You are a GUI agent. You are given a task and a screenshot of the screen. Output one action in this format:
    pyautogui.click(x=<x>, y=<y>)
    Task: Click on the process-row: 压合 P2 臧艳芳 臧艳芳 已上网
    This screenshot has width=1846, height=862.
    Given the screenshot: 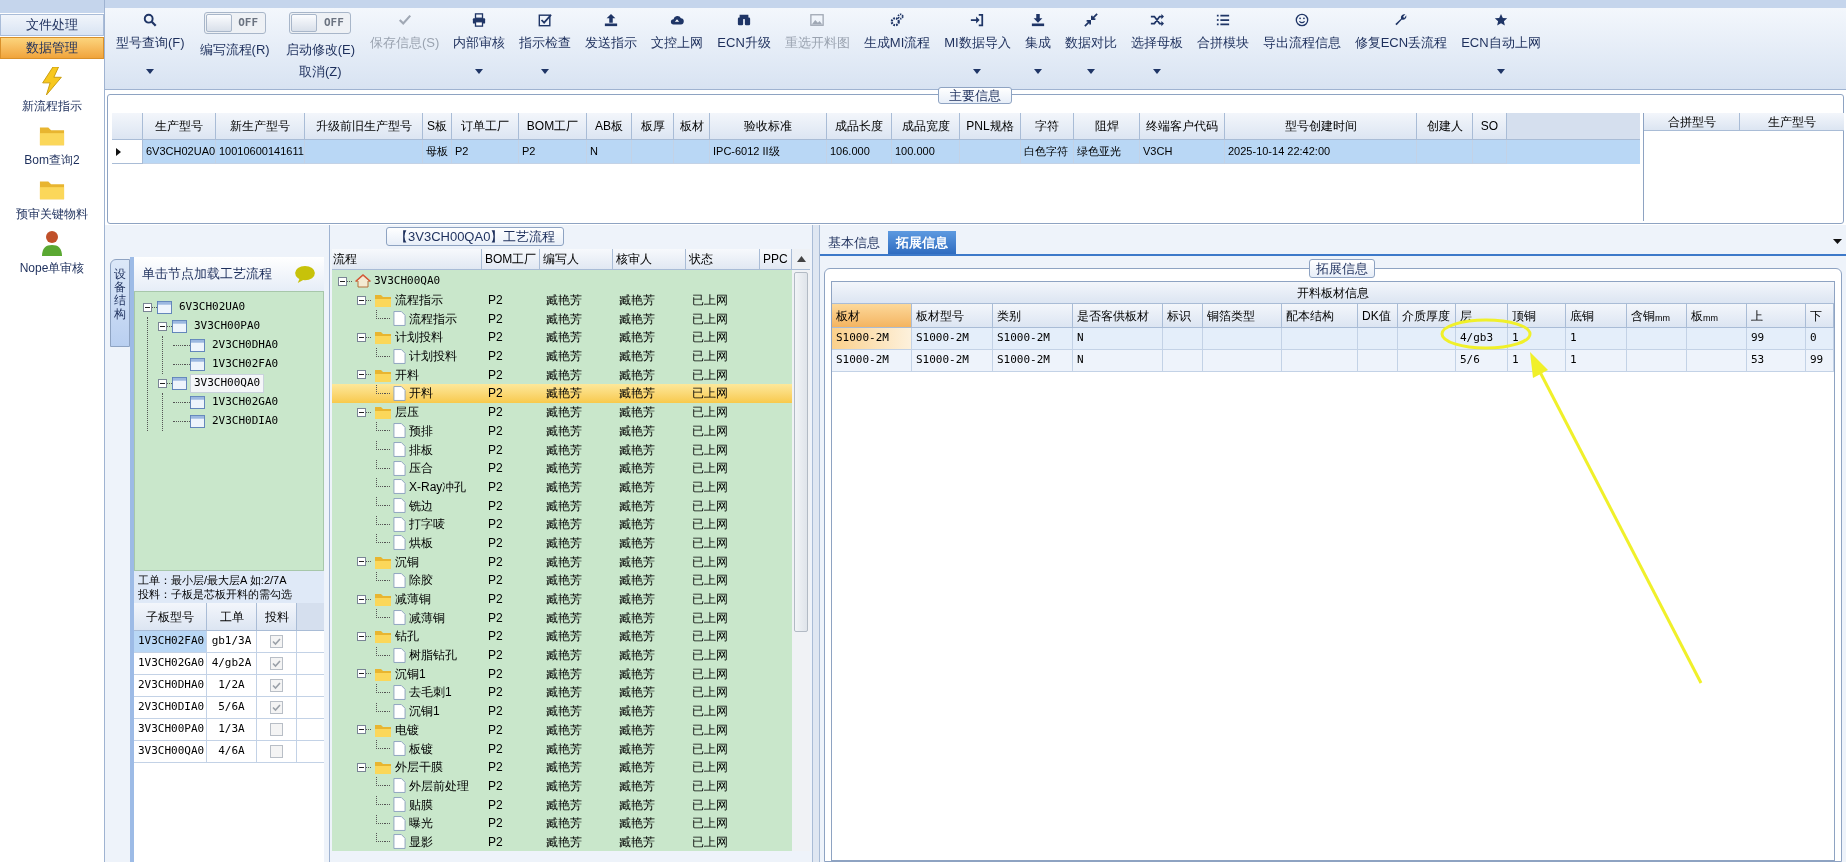 What is the action you would take?
    pyautogui.click(x=562, y=468)
    